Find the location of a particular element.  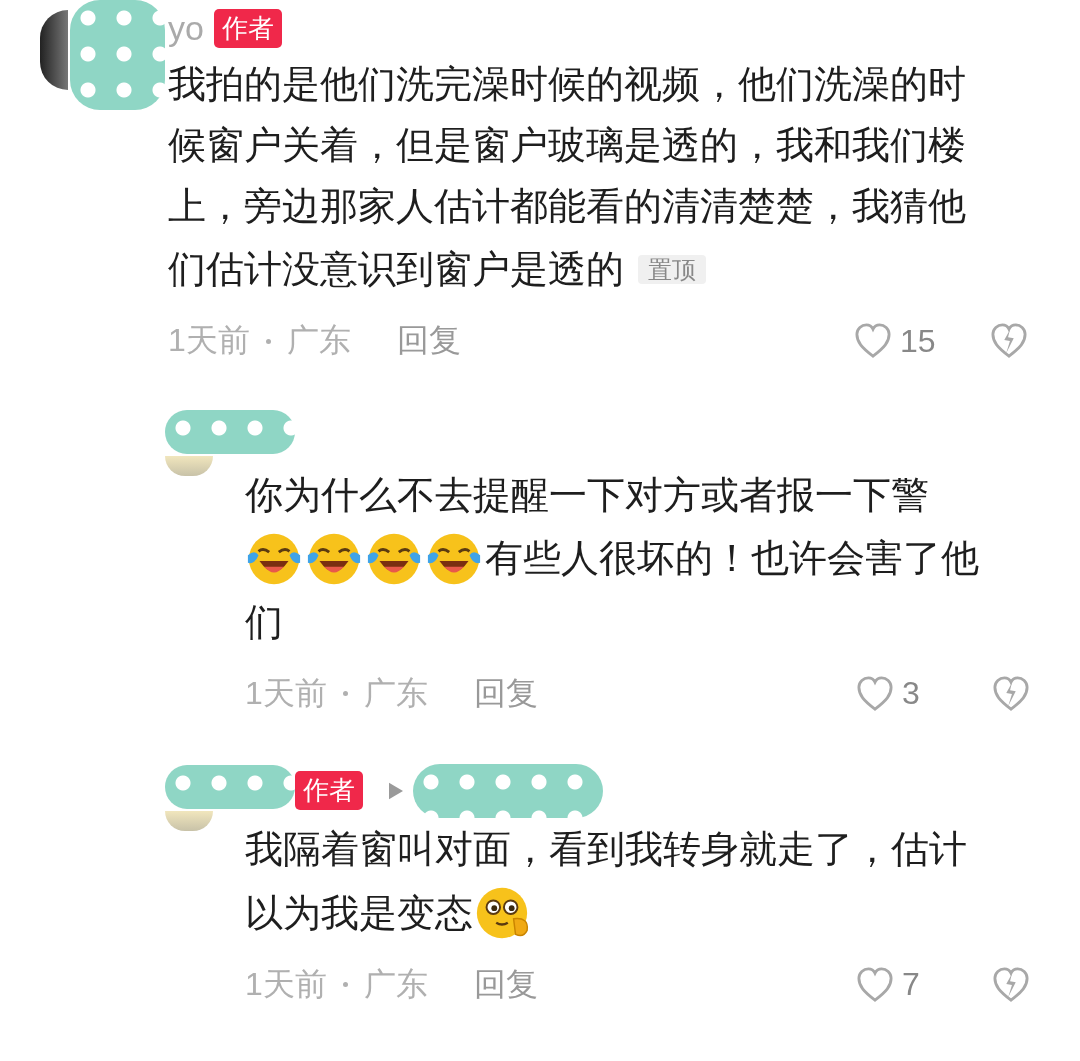

comment-text: 们 is located at coordinates (264, 622).